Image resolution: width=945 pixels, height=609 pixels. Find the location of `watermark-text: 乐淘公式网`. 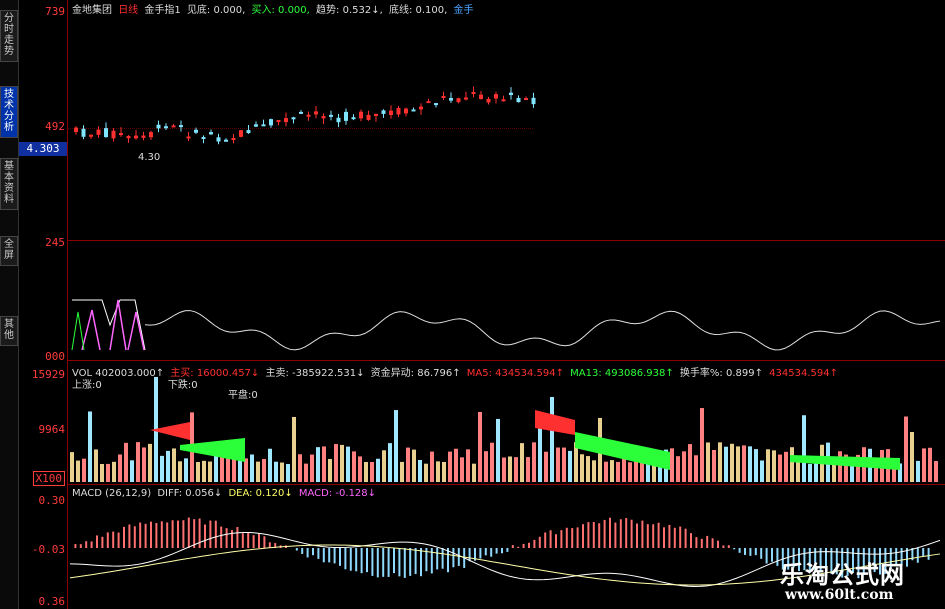

watermark-text: 乐淘公式网 is located at coordinates (842, 575).